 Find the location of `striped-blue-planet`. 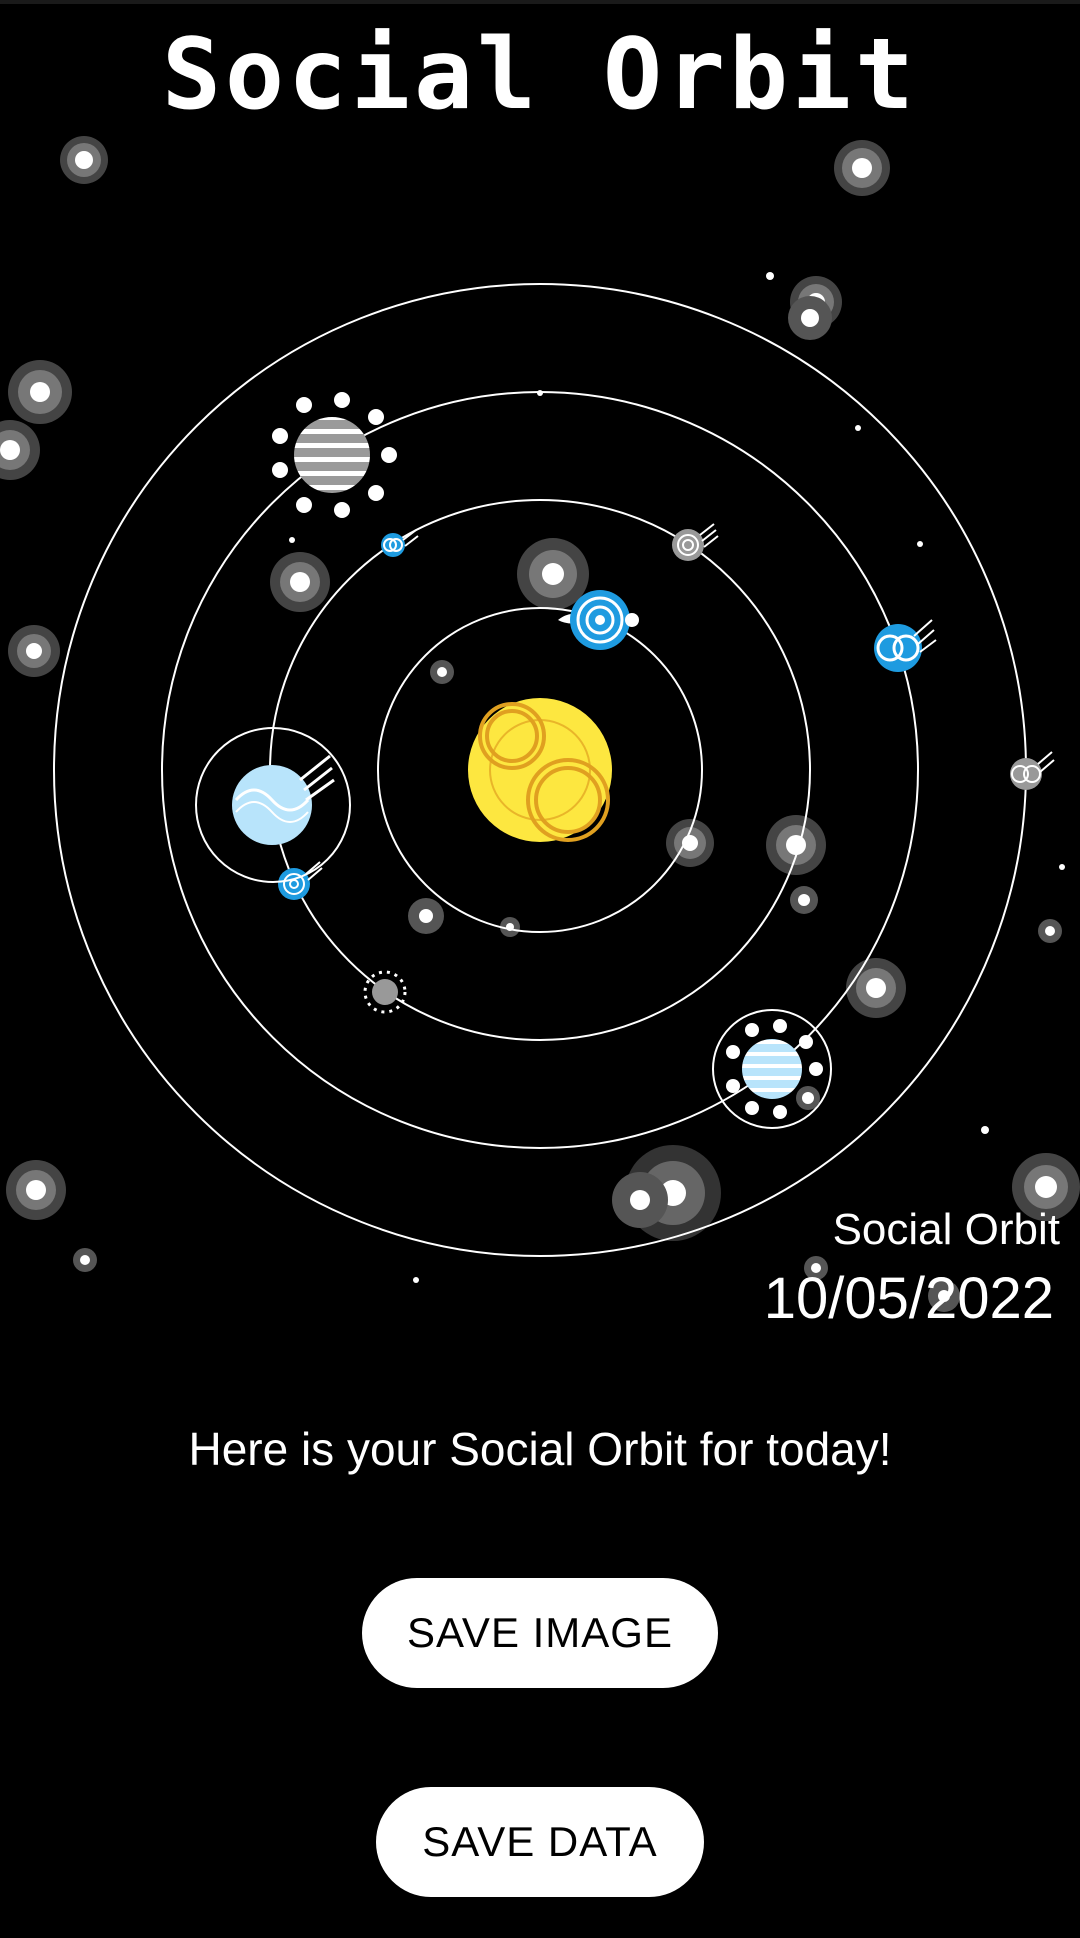

striped-blue-planet is located at coordinates (772, 1069).